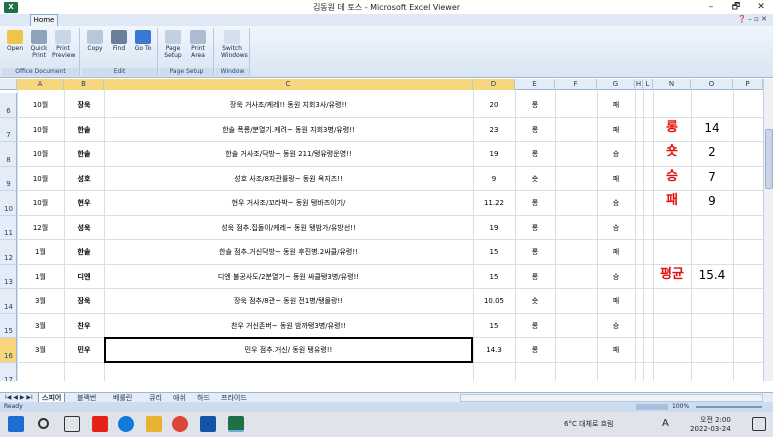  I want to click on row-header: 8, so click(8, 154).